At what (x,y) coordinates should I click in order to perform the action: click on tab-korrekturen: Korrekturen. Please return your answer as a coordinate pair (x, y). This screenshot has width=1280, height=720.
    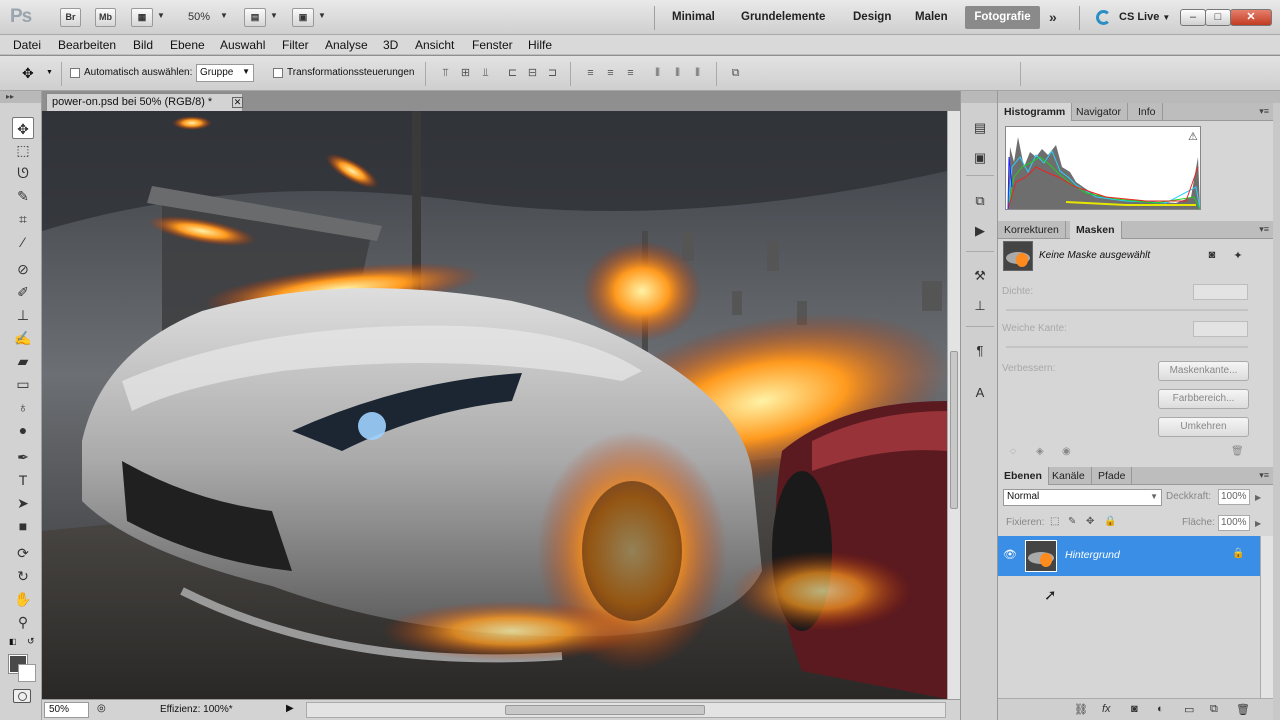
    Looking at the image, I should click on (1032, 230).